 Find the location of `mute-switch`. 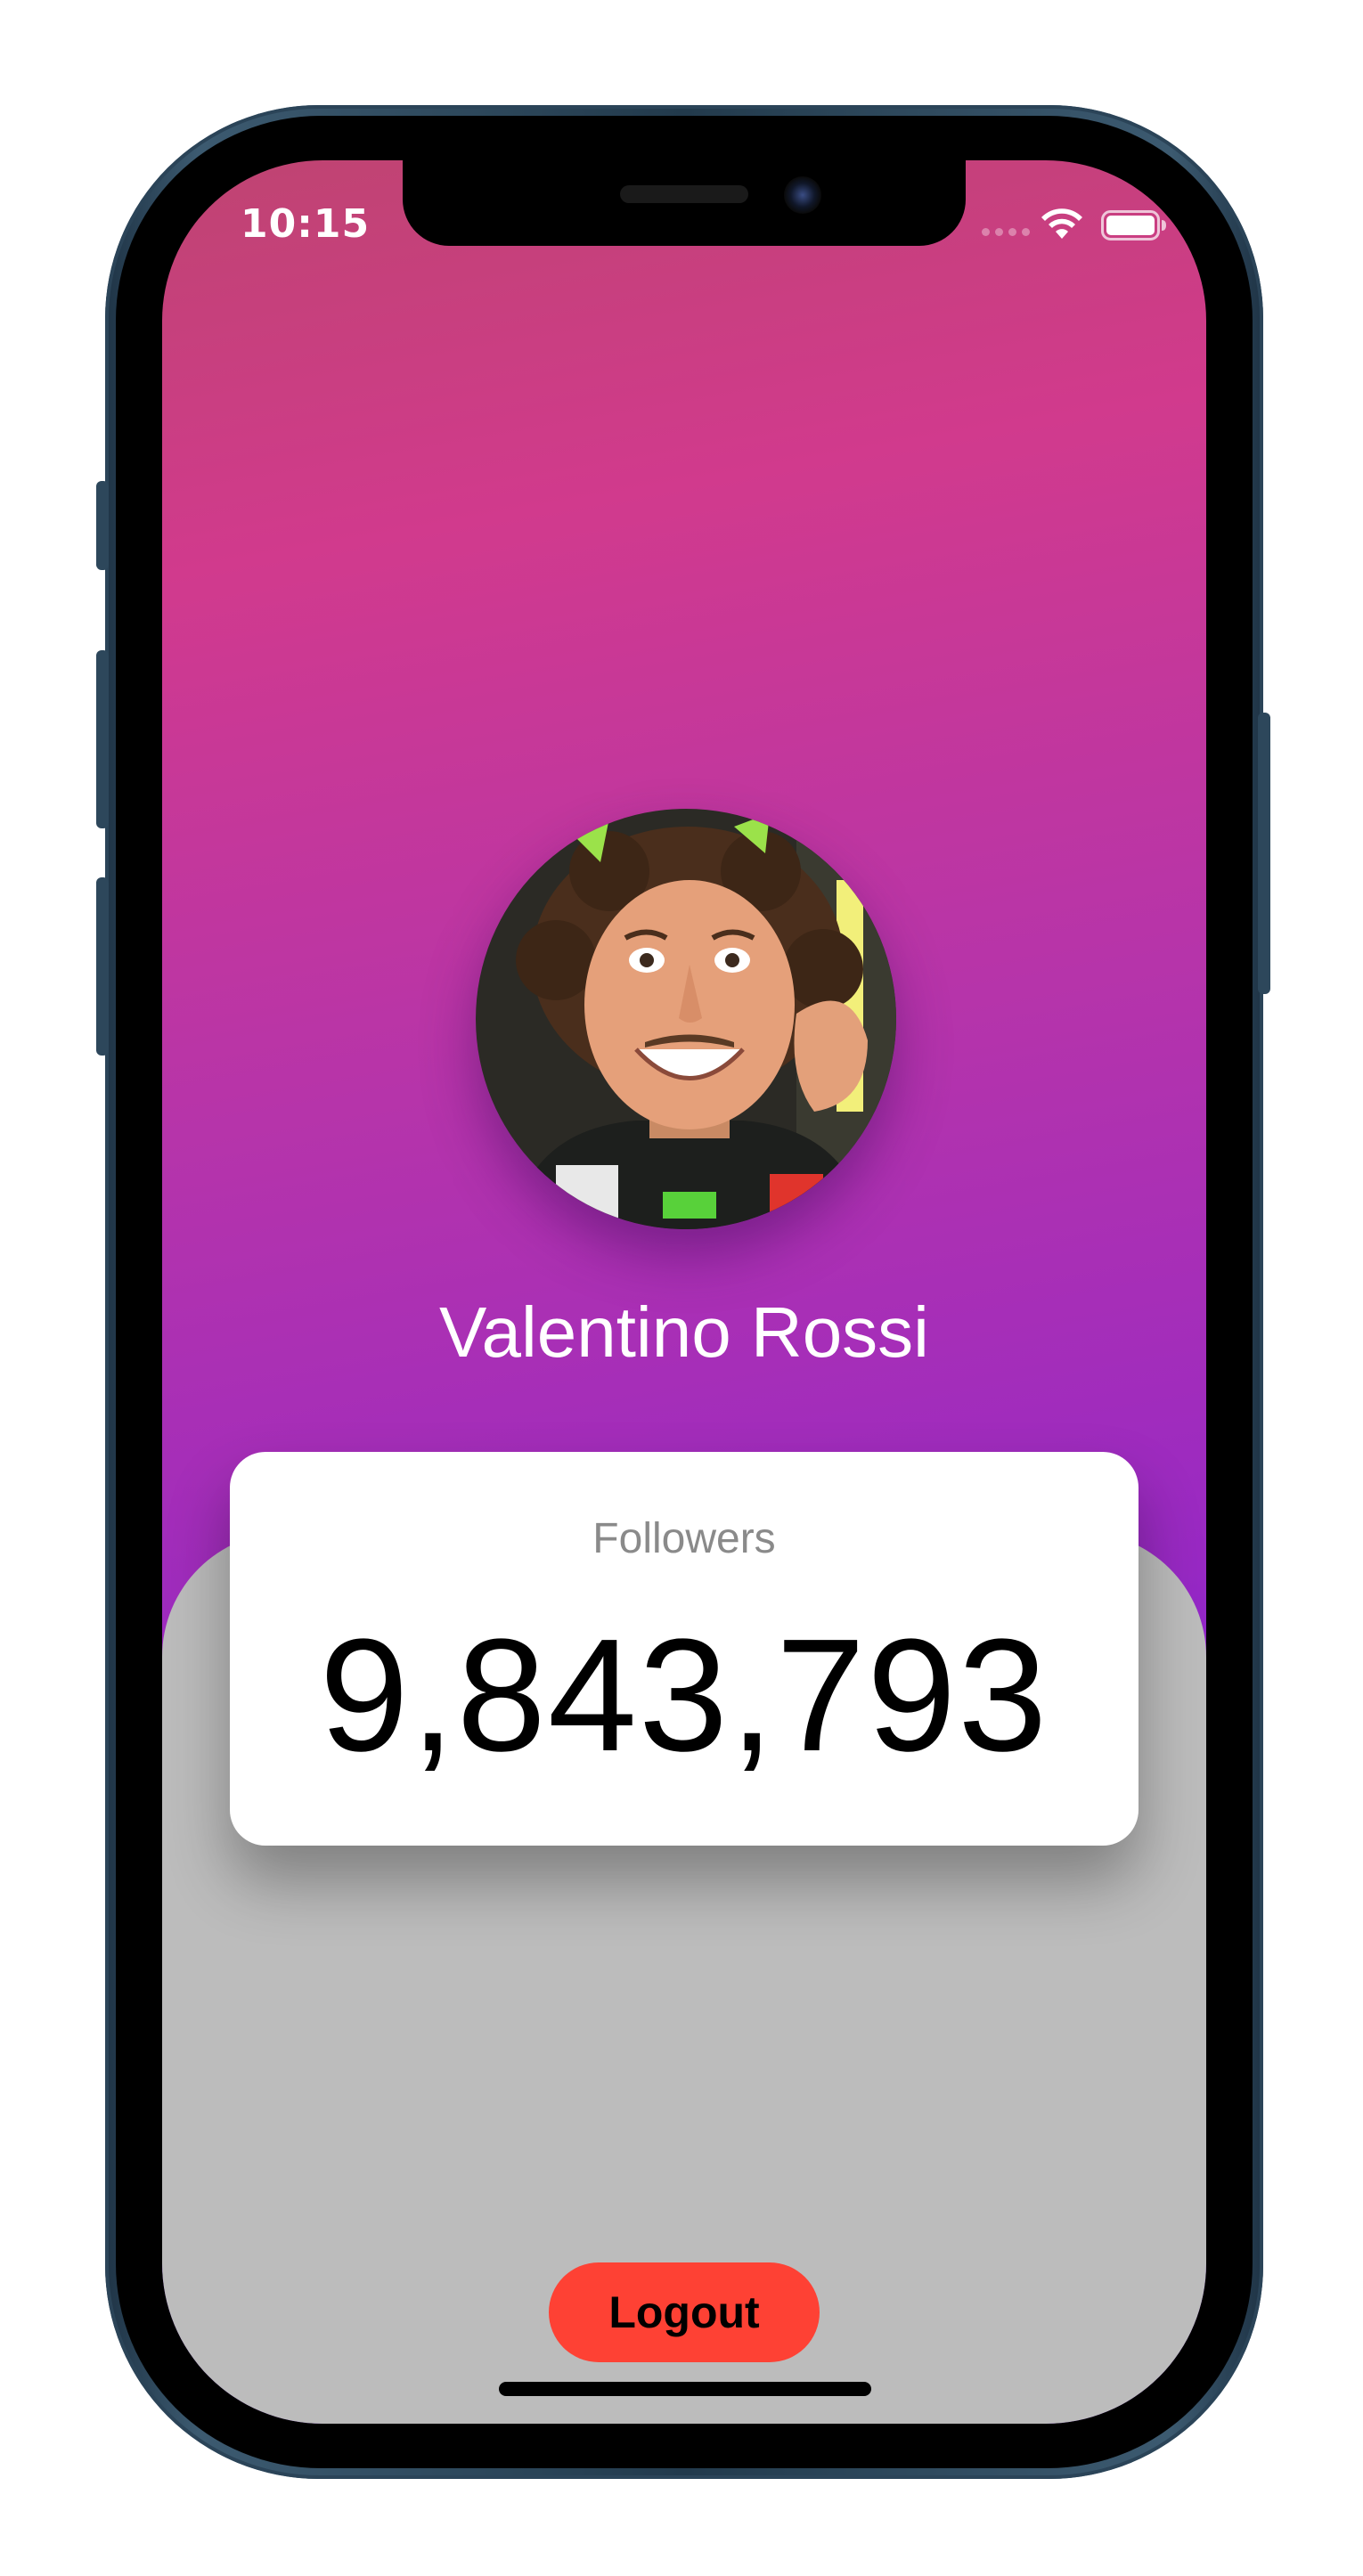

mute-switch is located at coordinates (102, 526).